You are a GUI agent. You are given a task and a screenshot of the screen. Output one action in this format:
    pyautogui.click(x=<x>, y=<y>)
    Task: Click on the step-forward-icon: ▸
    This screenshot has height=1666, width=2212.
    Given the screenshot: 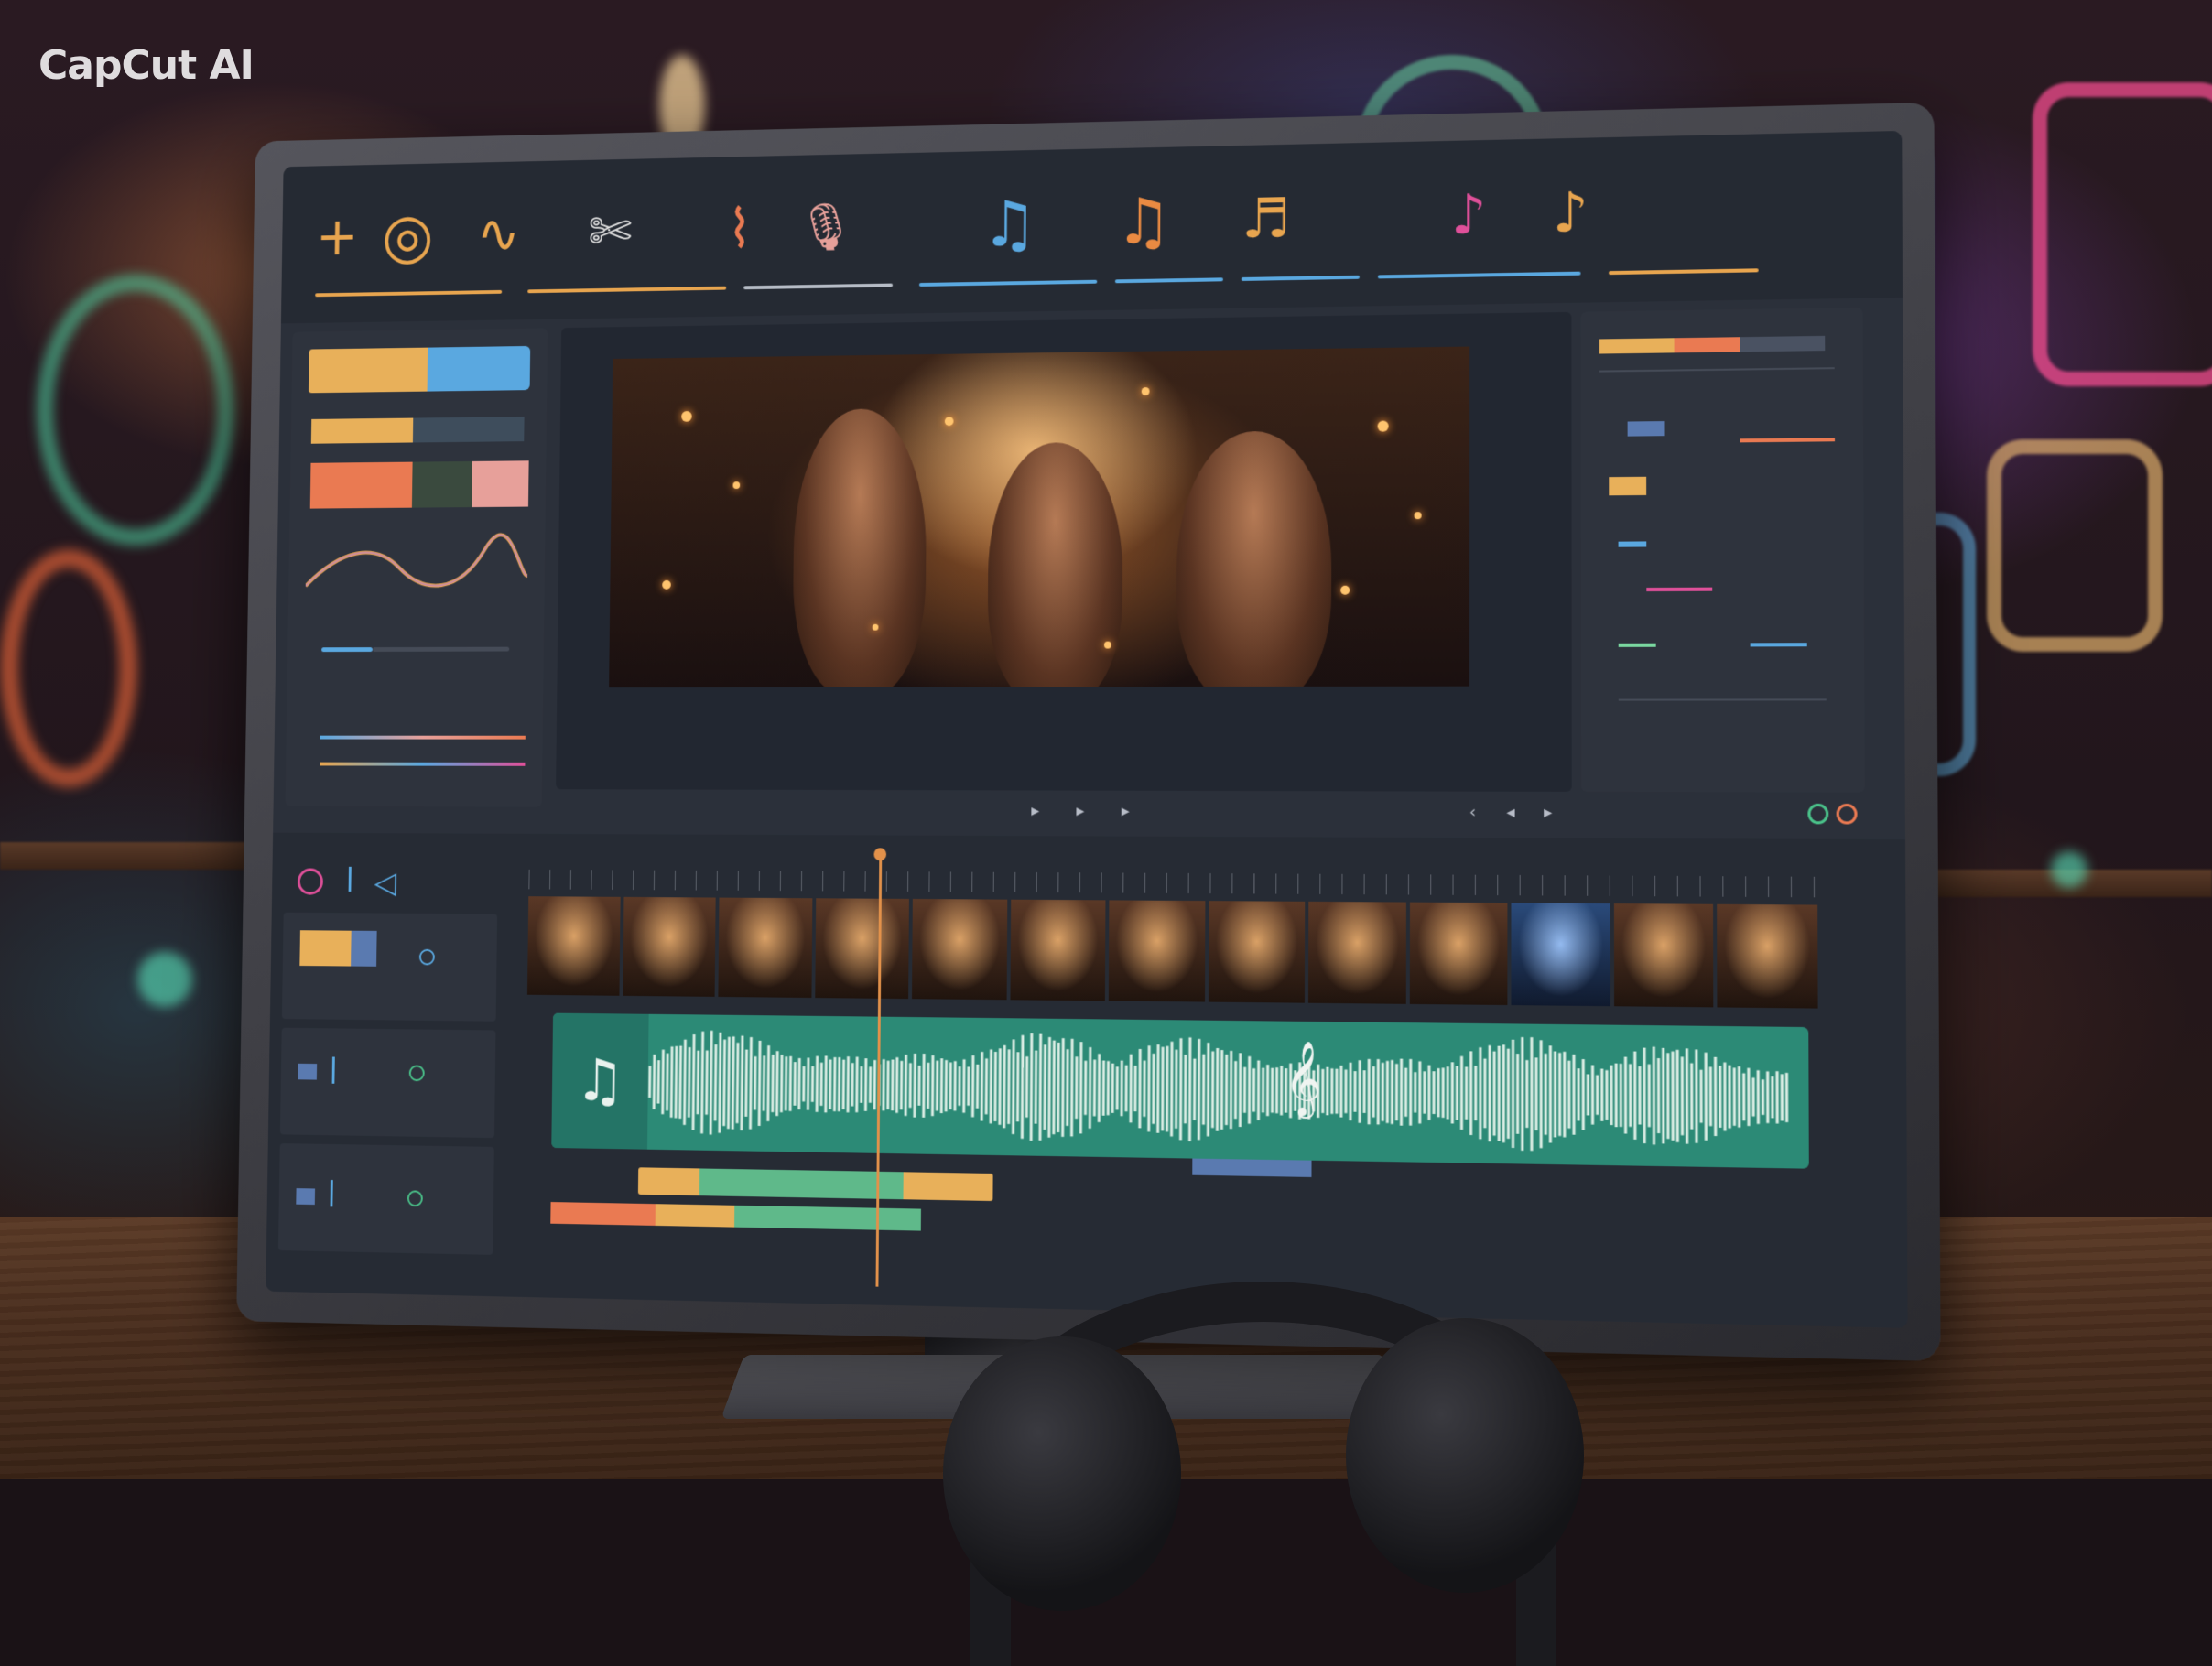 What is the action you would take?
    pyautogui.click(x=1548, y=812)
    